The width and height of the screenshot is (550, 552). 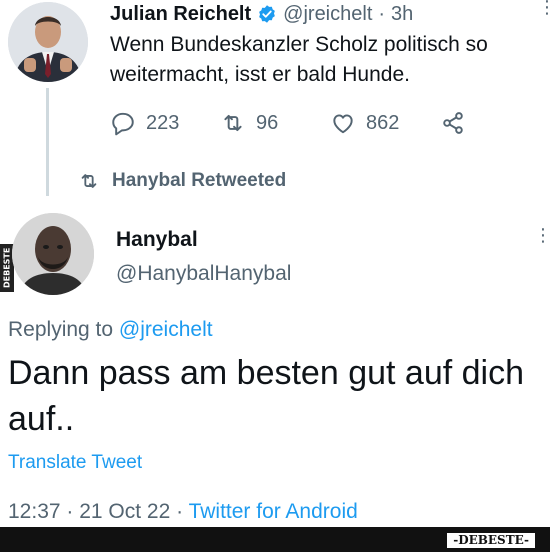 What do you see at coordinates (157, 240) in the screenshot?
I see `reply-author-name: Hanybal` at bounding box center [157, 240].